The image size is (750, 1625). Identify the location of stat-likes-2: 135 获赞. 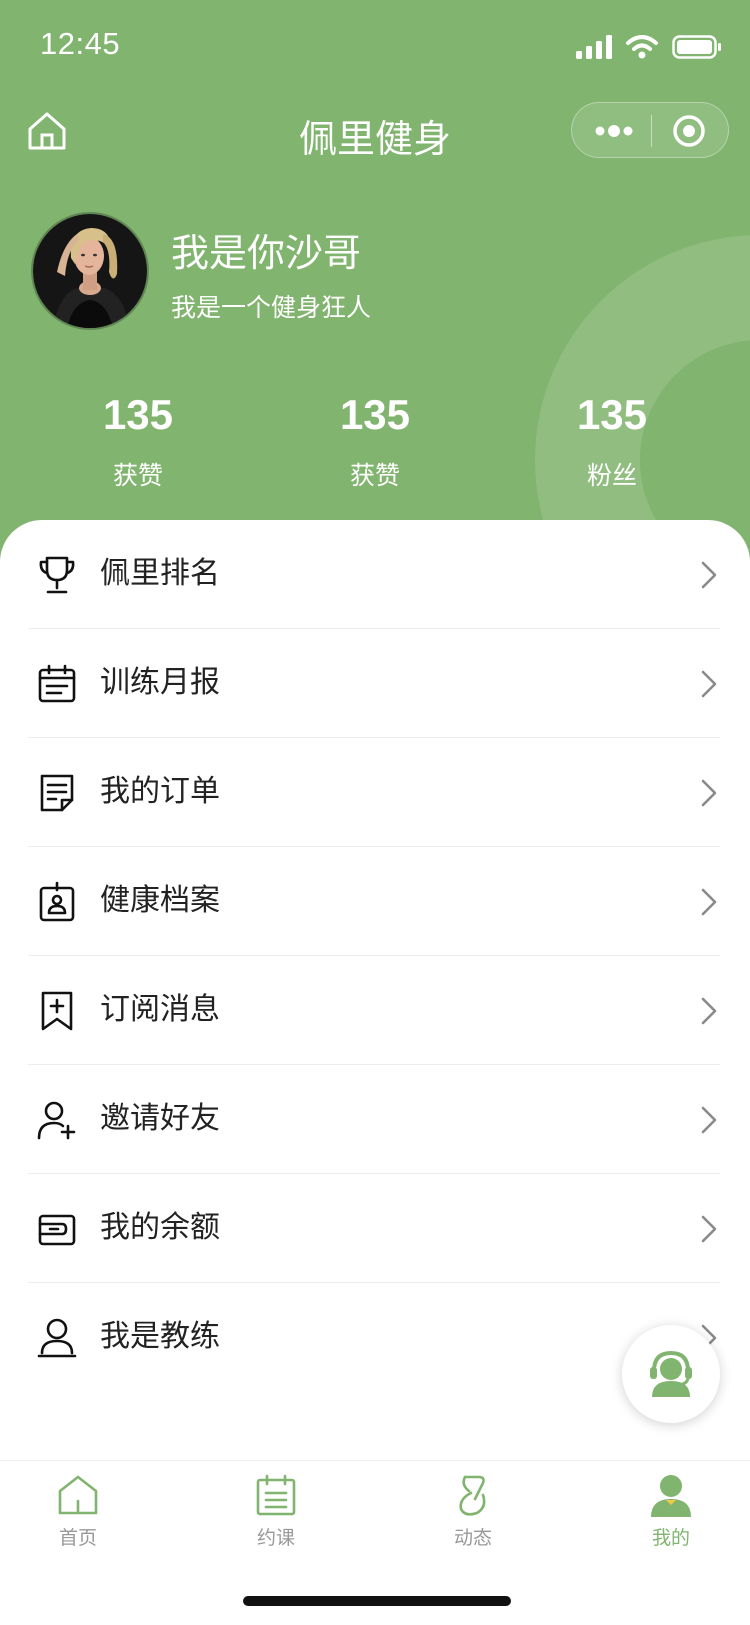
(375, 441).